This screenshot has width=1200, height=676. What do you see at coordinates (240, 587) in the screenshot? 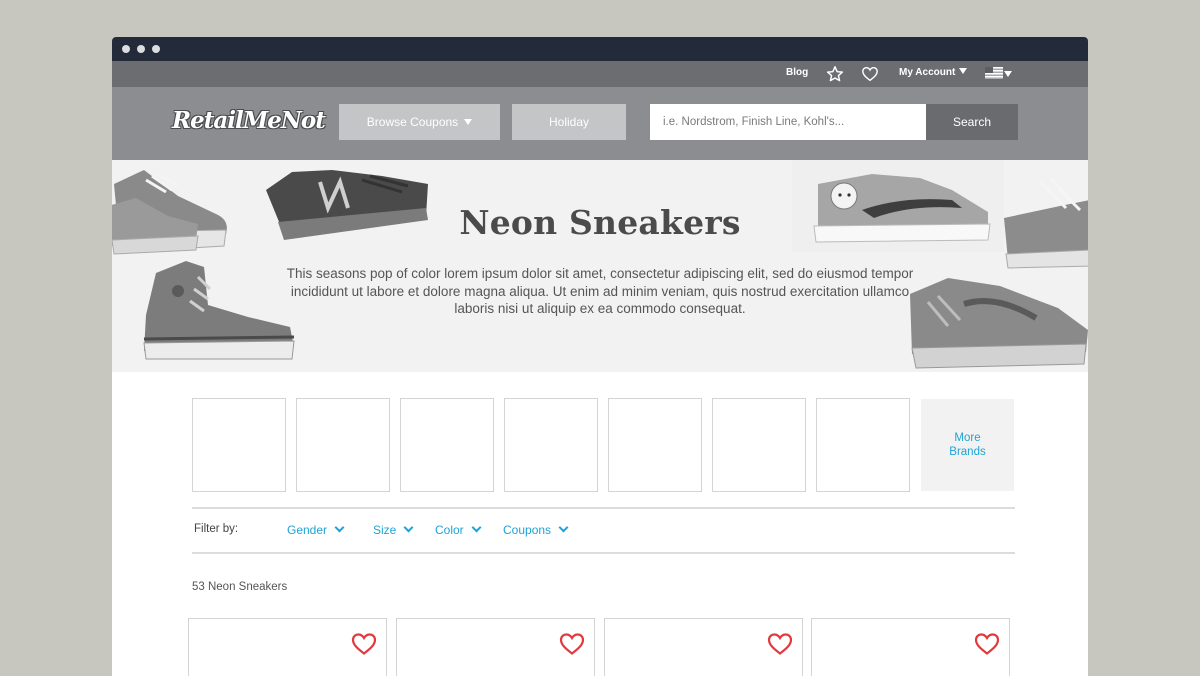
I see `results-count: 53 Neon Sneakers` at bounding box center [240, 587].